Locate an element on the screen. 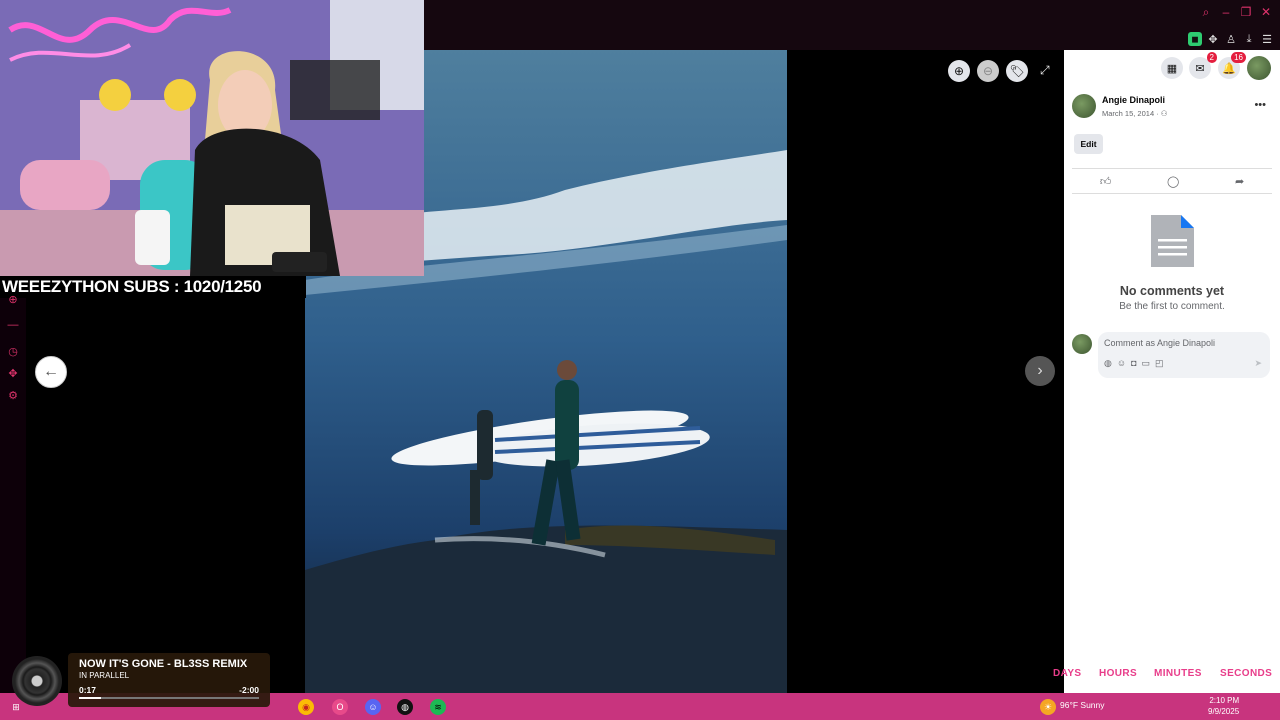 Image resolution: width=1280 pixels, height=720 pixels. comment-input: Comment as Angie Dinapoli ◍ ☺ ◘ ▭ ◰ ➤ is located at coordinates (1184, 355).